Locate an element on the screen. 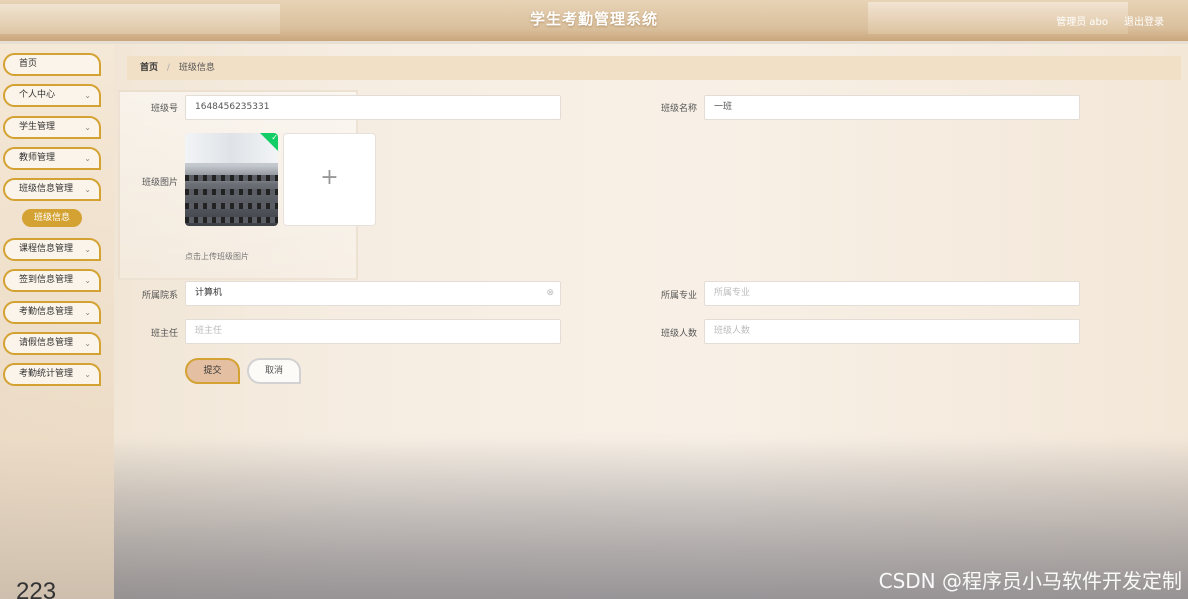 The width and height of the screenshot is (1188, 599). sidebar-item-label: 首页 is located at coordinates (28, 64).